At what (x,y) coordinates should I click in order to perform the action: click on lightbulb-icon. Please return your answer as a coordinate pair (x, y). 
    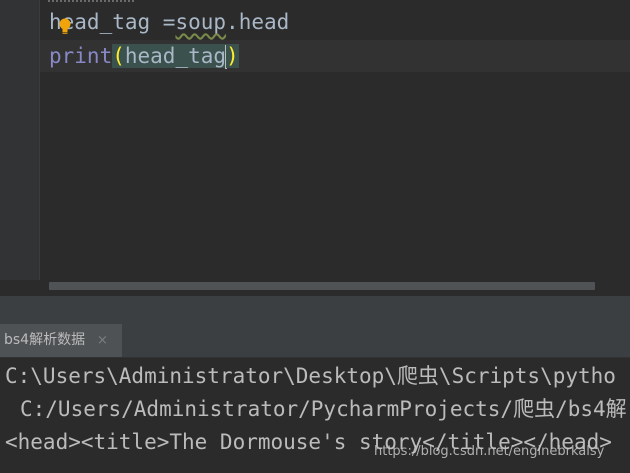
    Looking at the image, I should click on (65, 27).